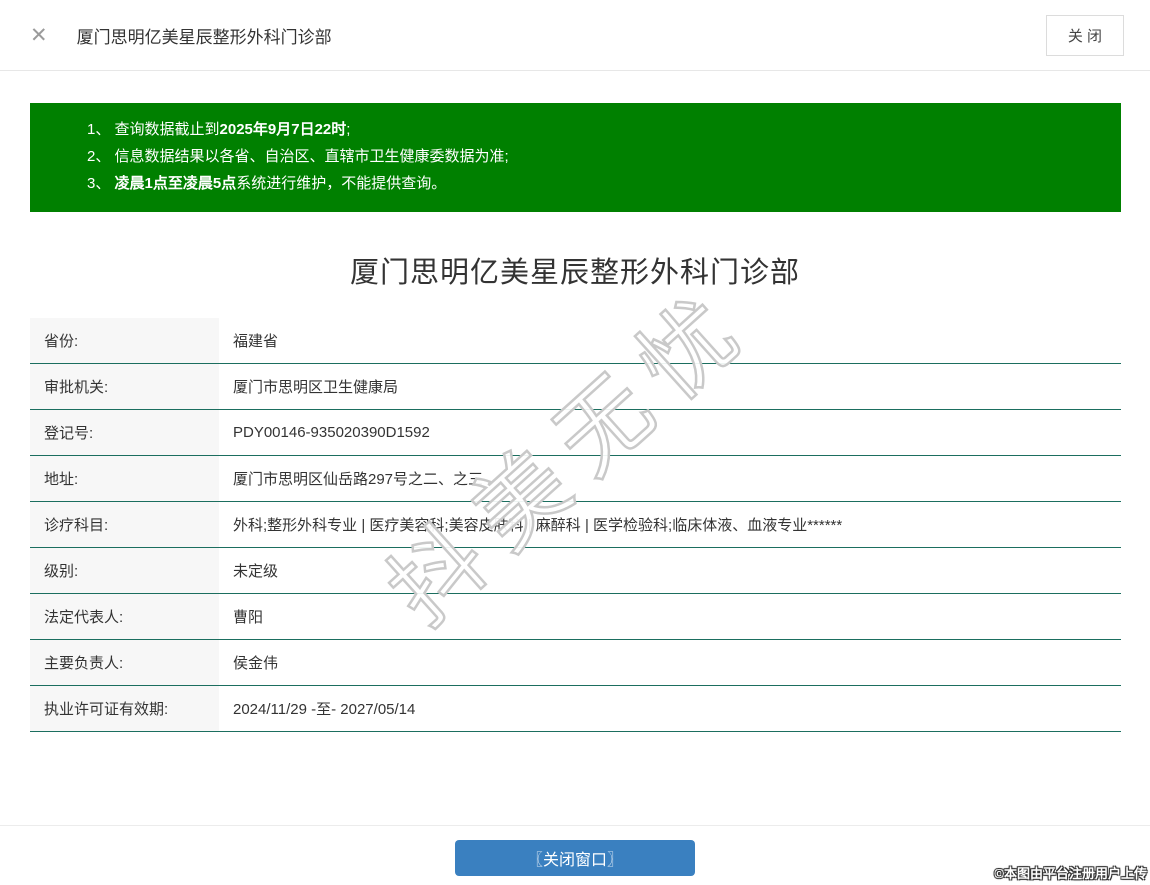  Describe the element at coordinates (124, 616) in the screenshot. I see `row-label: 法定代表人:` at that location.